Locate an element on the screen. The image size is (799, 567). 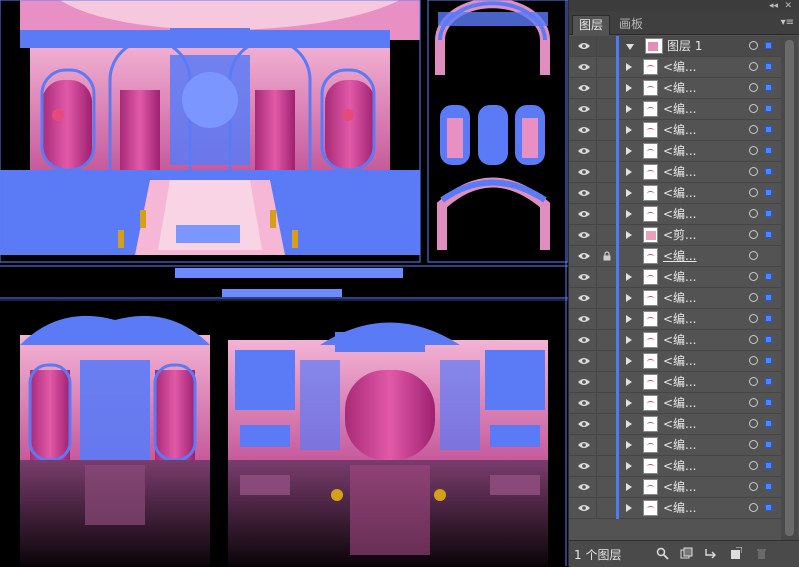
lock-icon is located at coordinates (607, 256).